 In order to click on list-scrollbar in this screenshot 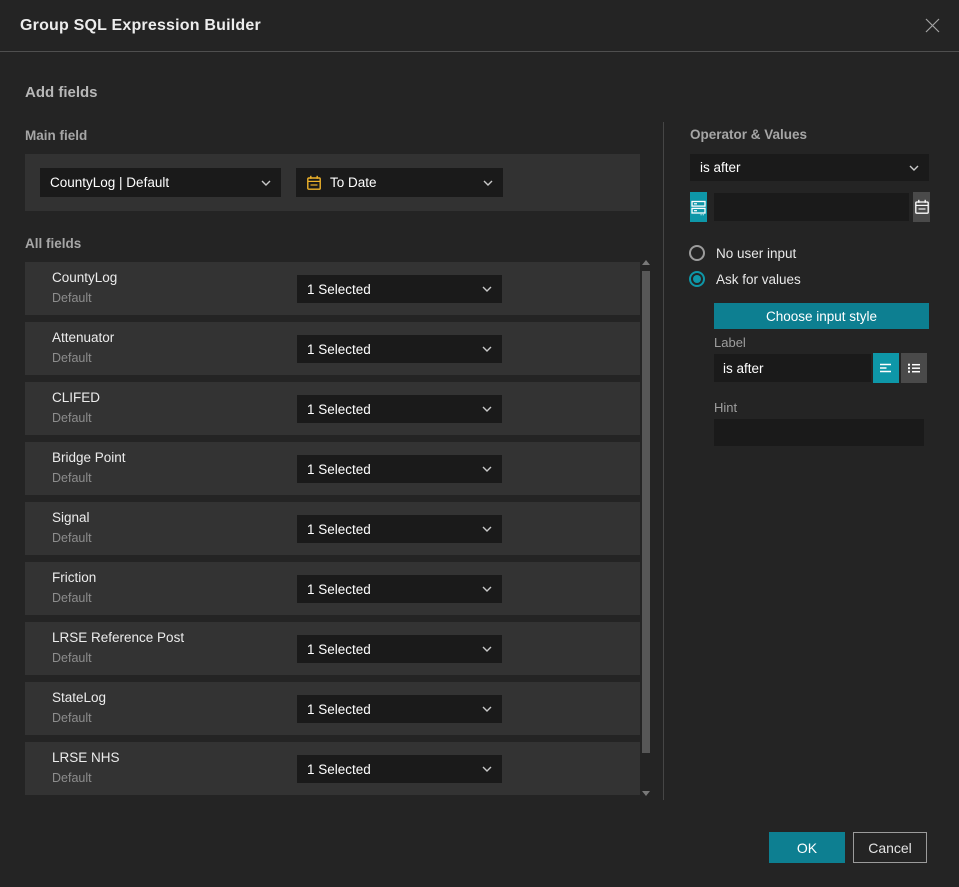, I will do `click(646, 530)`.